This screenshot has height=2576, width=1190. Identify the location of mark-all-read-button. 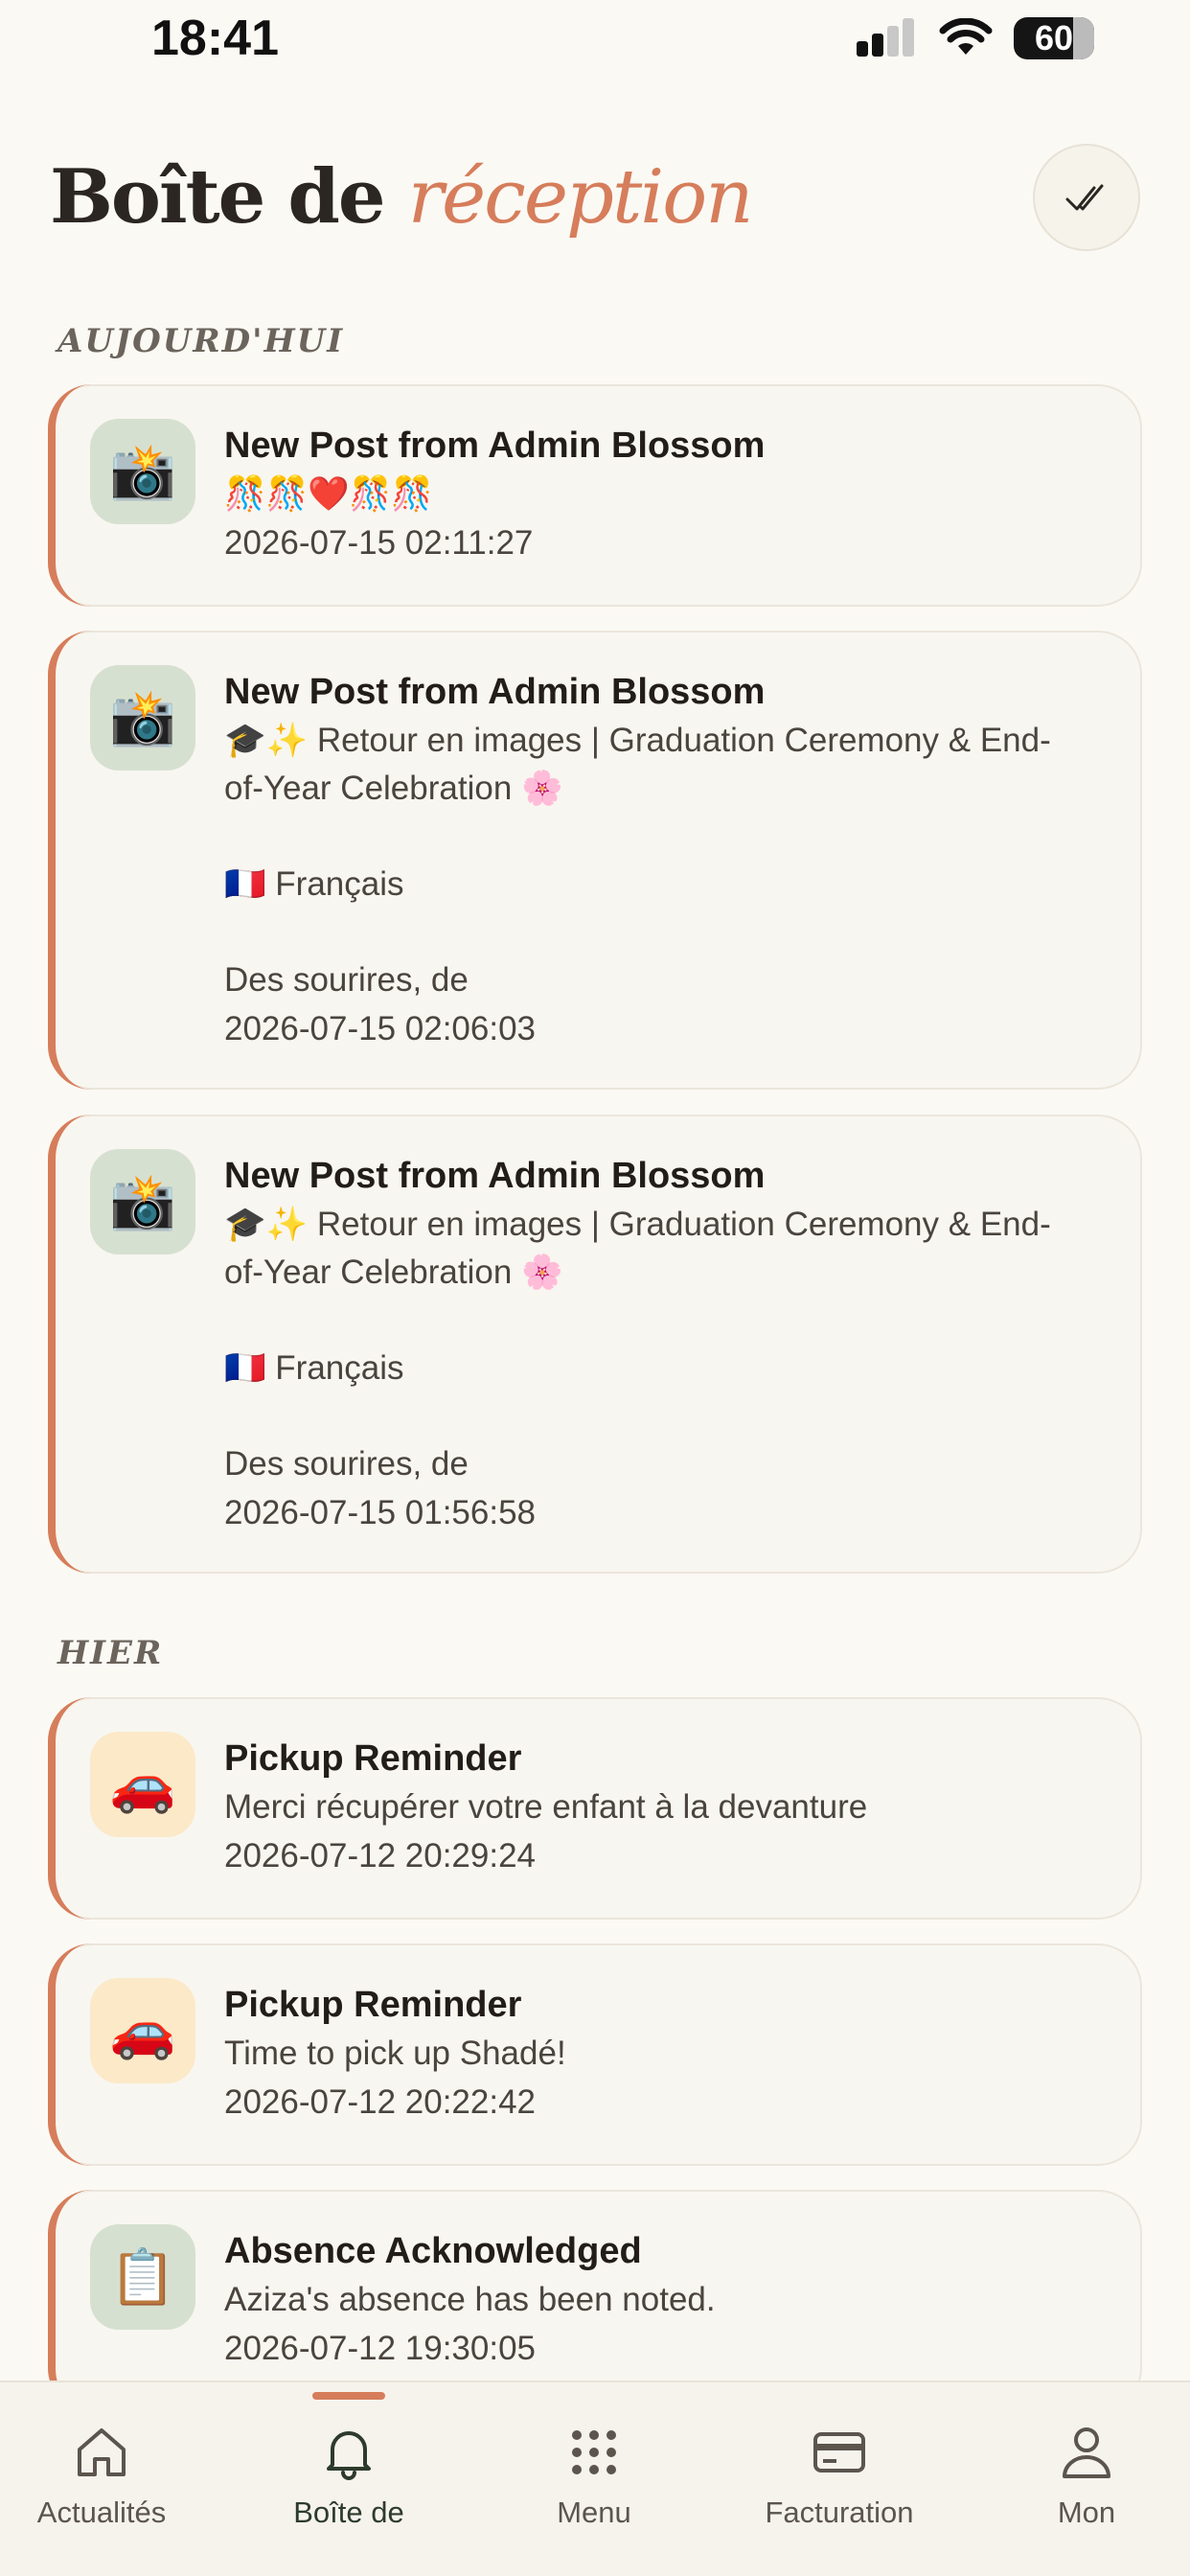
(1087, 197).